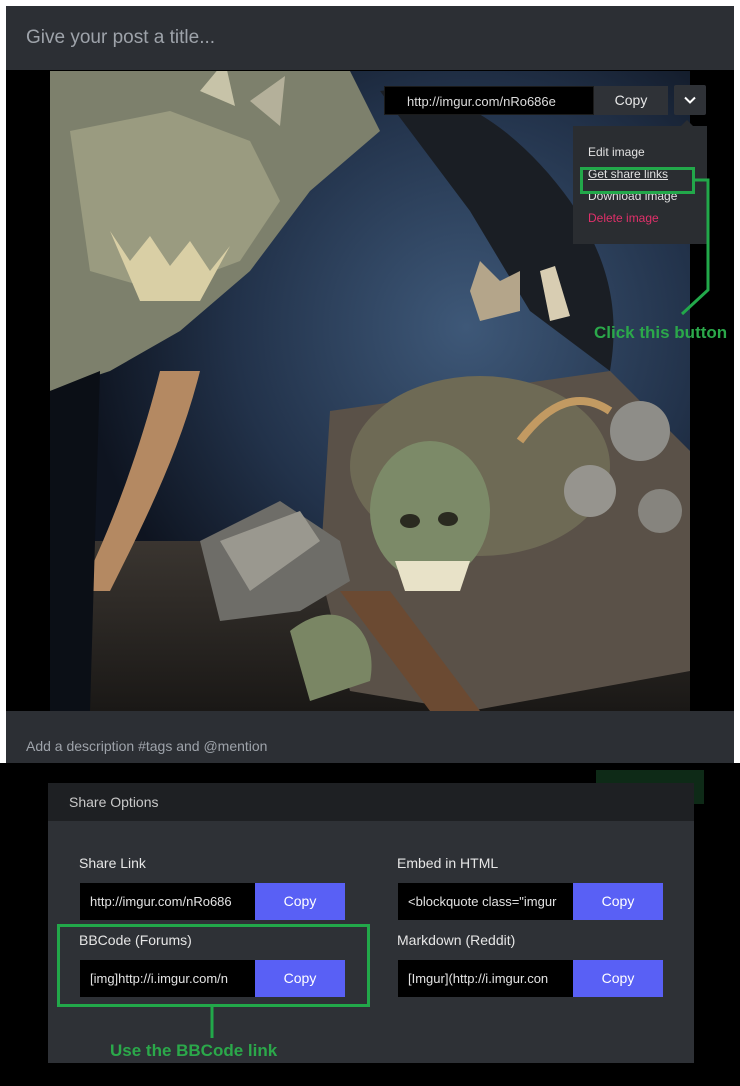  Describe the element at coordinates (167, 901) in the screenshot. I see `share-link-input: http://imgur.com/nRo686` at that location.